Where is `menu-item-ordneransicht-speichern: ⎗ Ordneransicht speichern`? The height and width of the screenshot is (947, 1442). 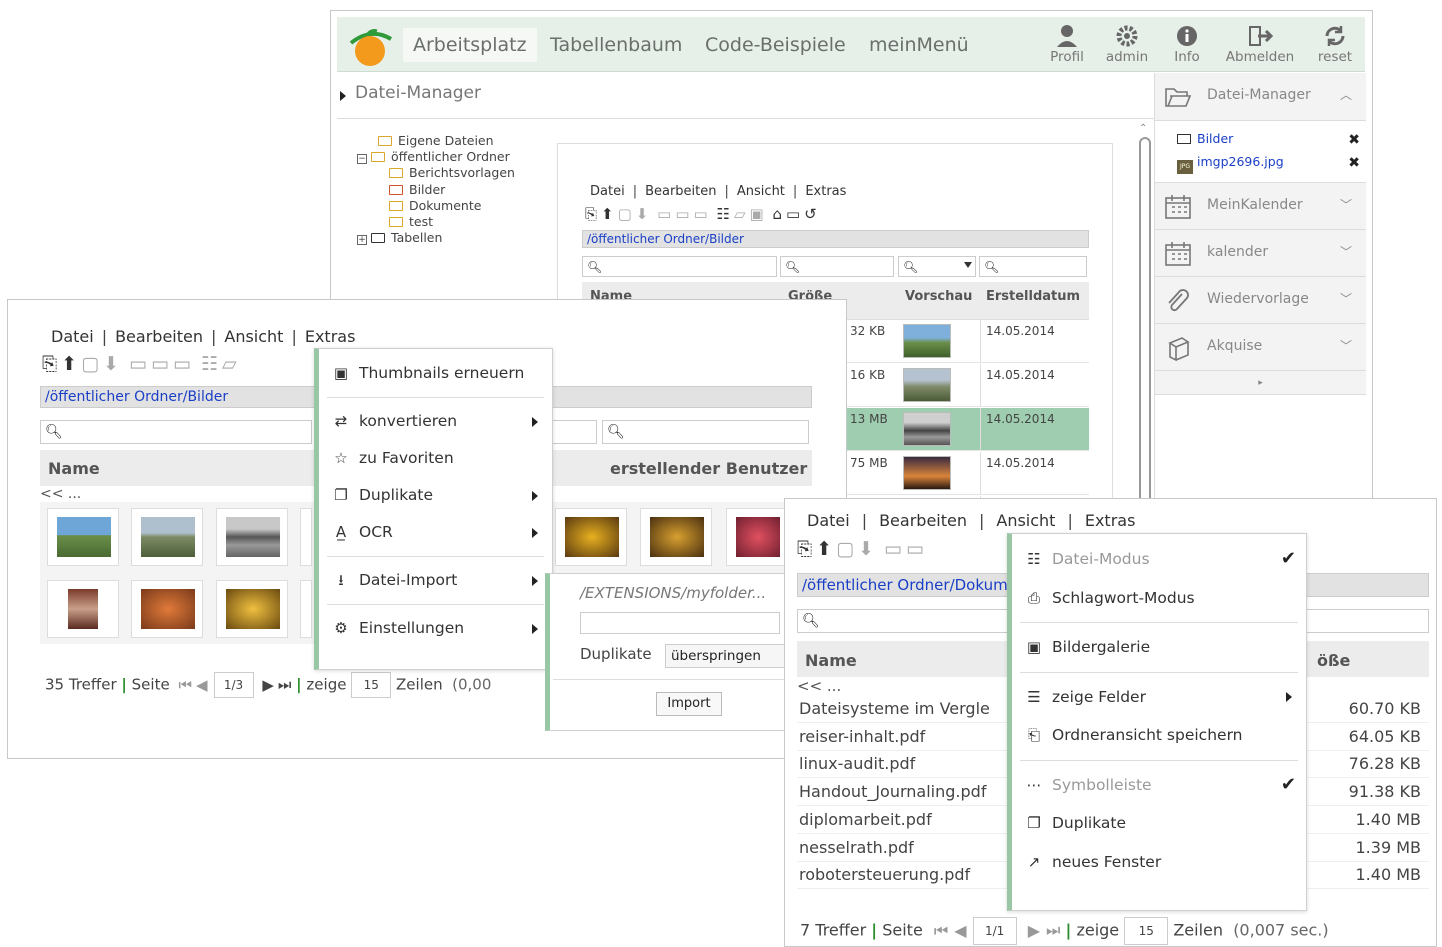
menu-item-ordneransicht-speichern: ⎗ Ordneransicht speichern is located at coordinates (1159, 735).